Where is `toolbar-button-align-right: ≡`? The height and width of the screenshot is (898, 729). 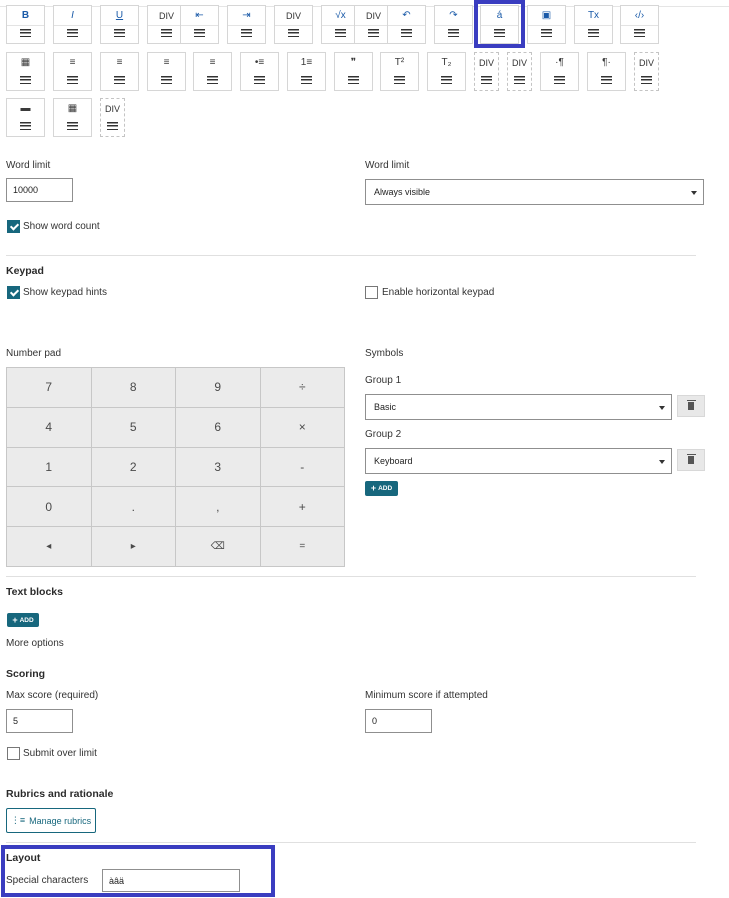
toolbar-button-align-right: ≡ is located at coordinates (166, 71).